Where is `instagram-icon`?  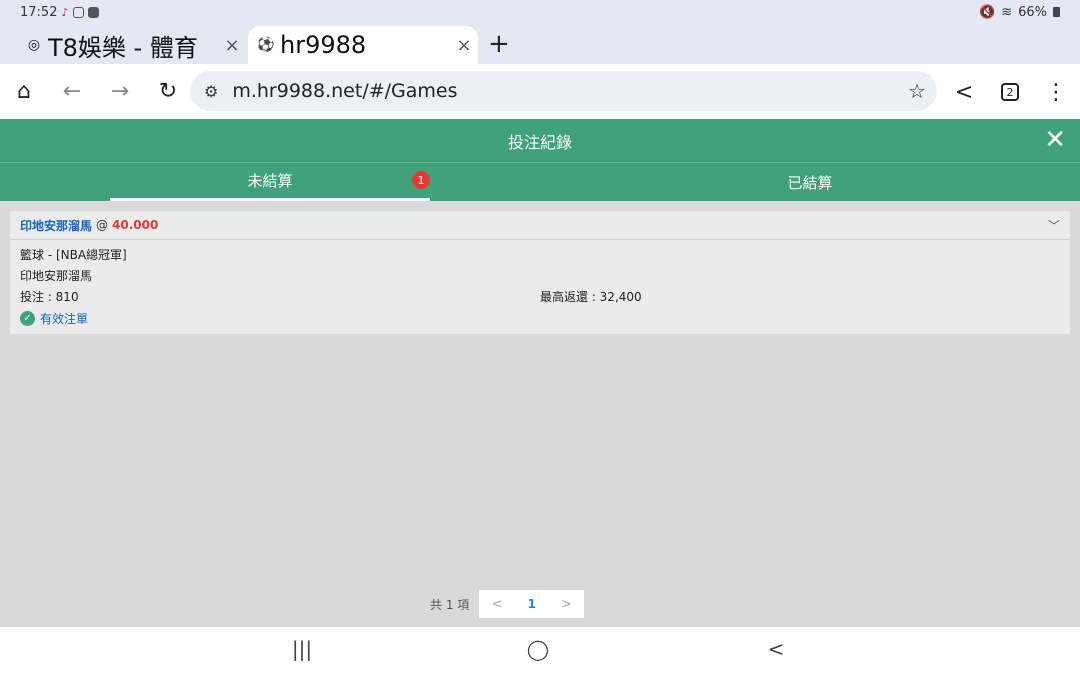 instagram-icon is located at coordinates (78, 12).